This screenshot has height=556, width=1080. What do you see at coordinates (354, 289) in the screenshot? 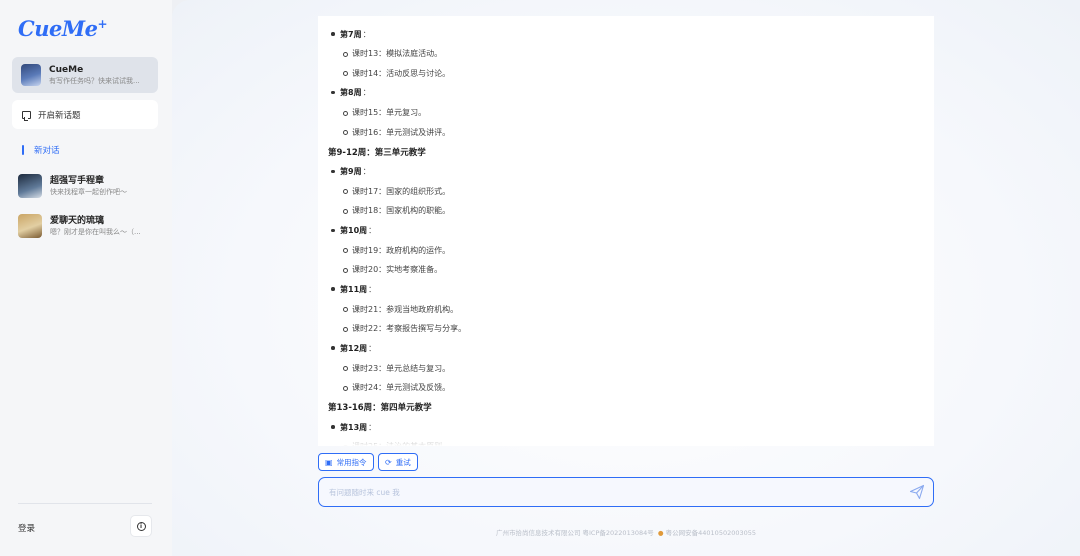
I see `row-text: 第11周` at bounding box center [354, 289].